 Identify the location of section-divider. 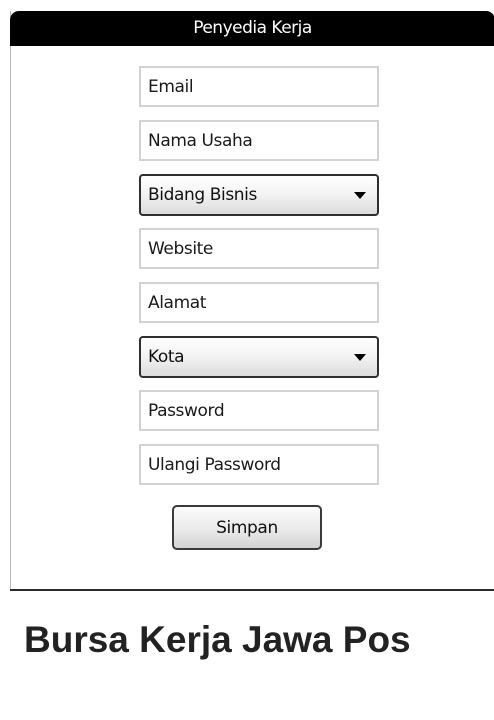
(252, 590).